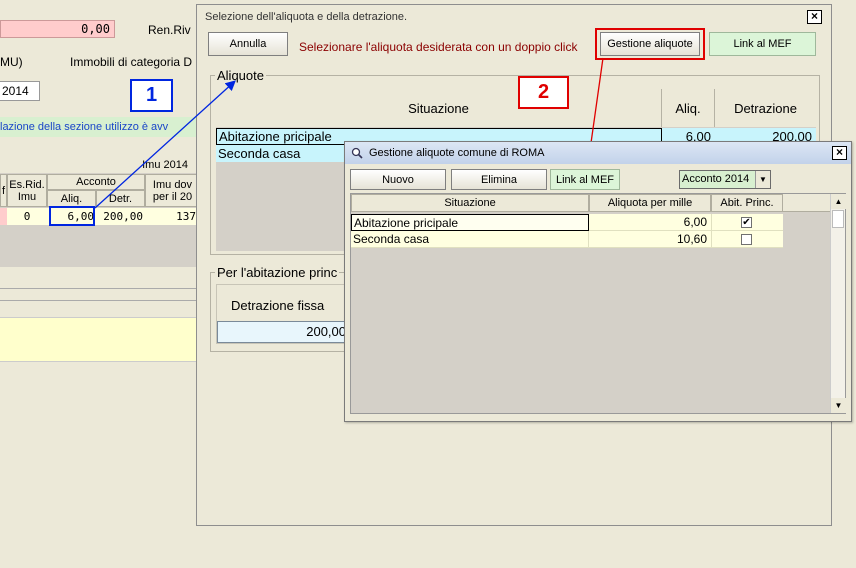 This screenshot has width=856, height=568. Describe the element at coordinates (72, 216) in the screenshot. I see `alig-highlight-box` at that location.